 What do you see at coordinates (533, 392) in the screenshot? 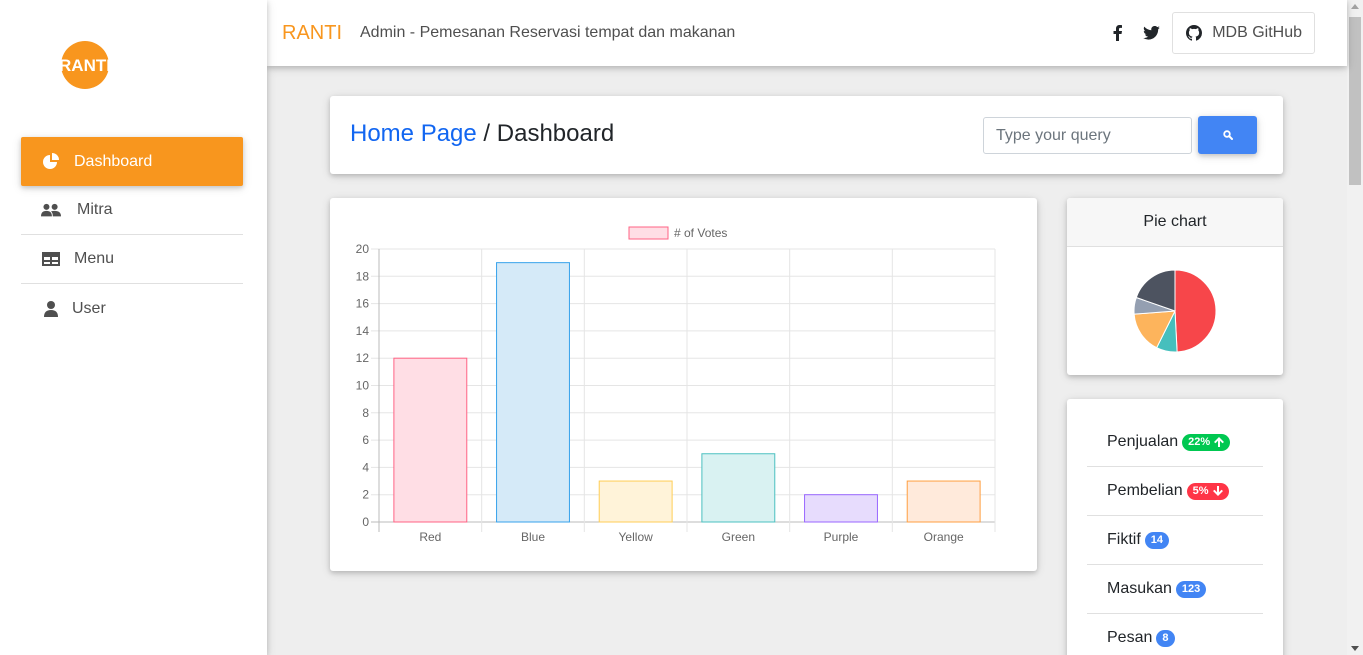
I see `bar-blue` at bounding box center [533, 392].